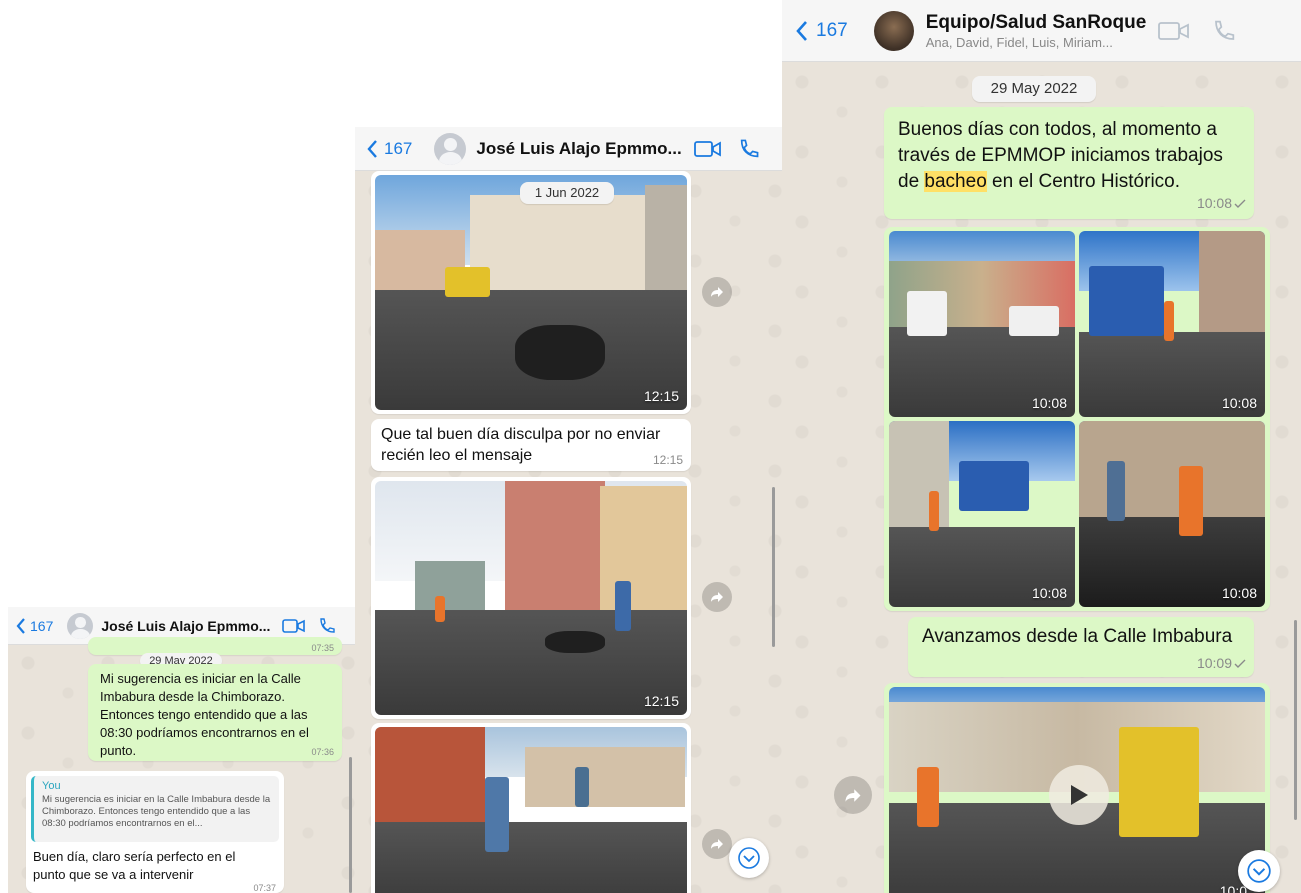  I want to click on date-pill: 29 May 2022, so click(1034, 89).